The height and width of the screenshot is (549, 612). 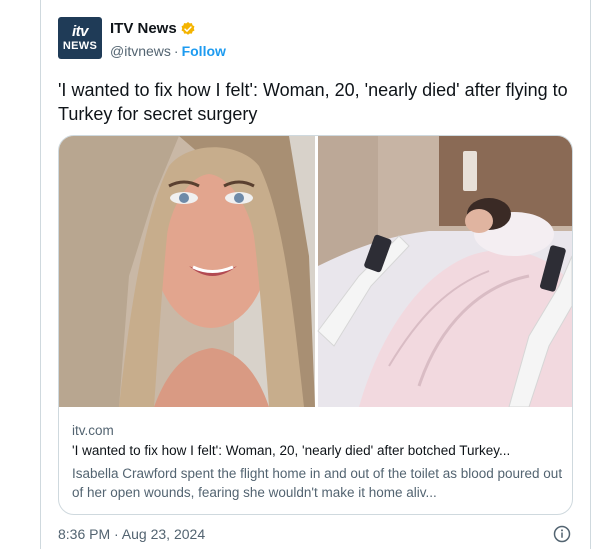 What do you see at coordinates (140, 51) in the screenshot?
I see `author-handle: @itvnews` at bounding box center [140, 51].